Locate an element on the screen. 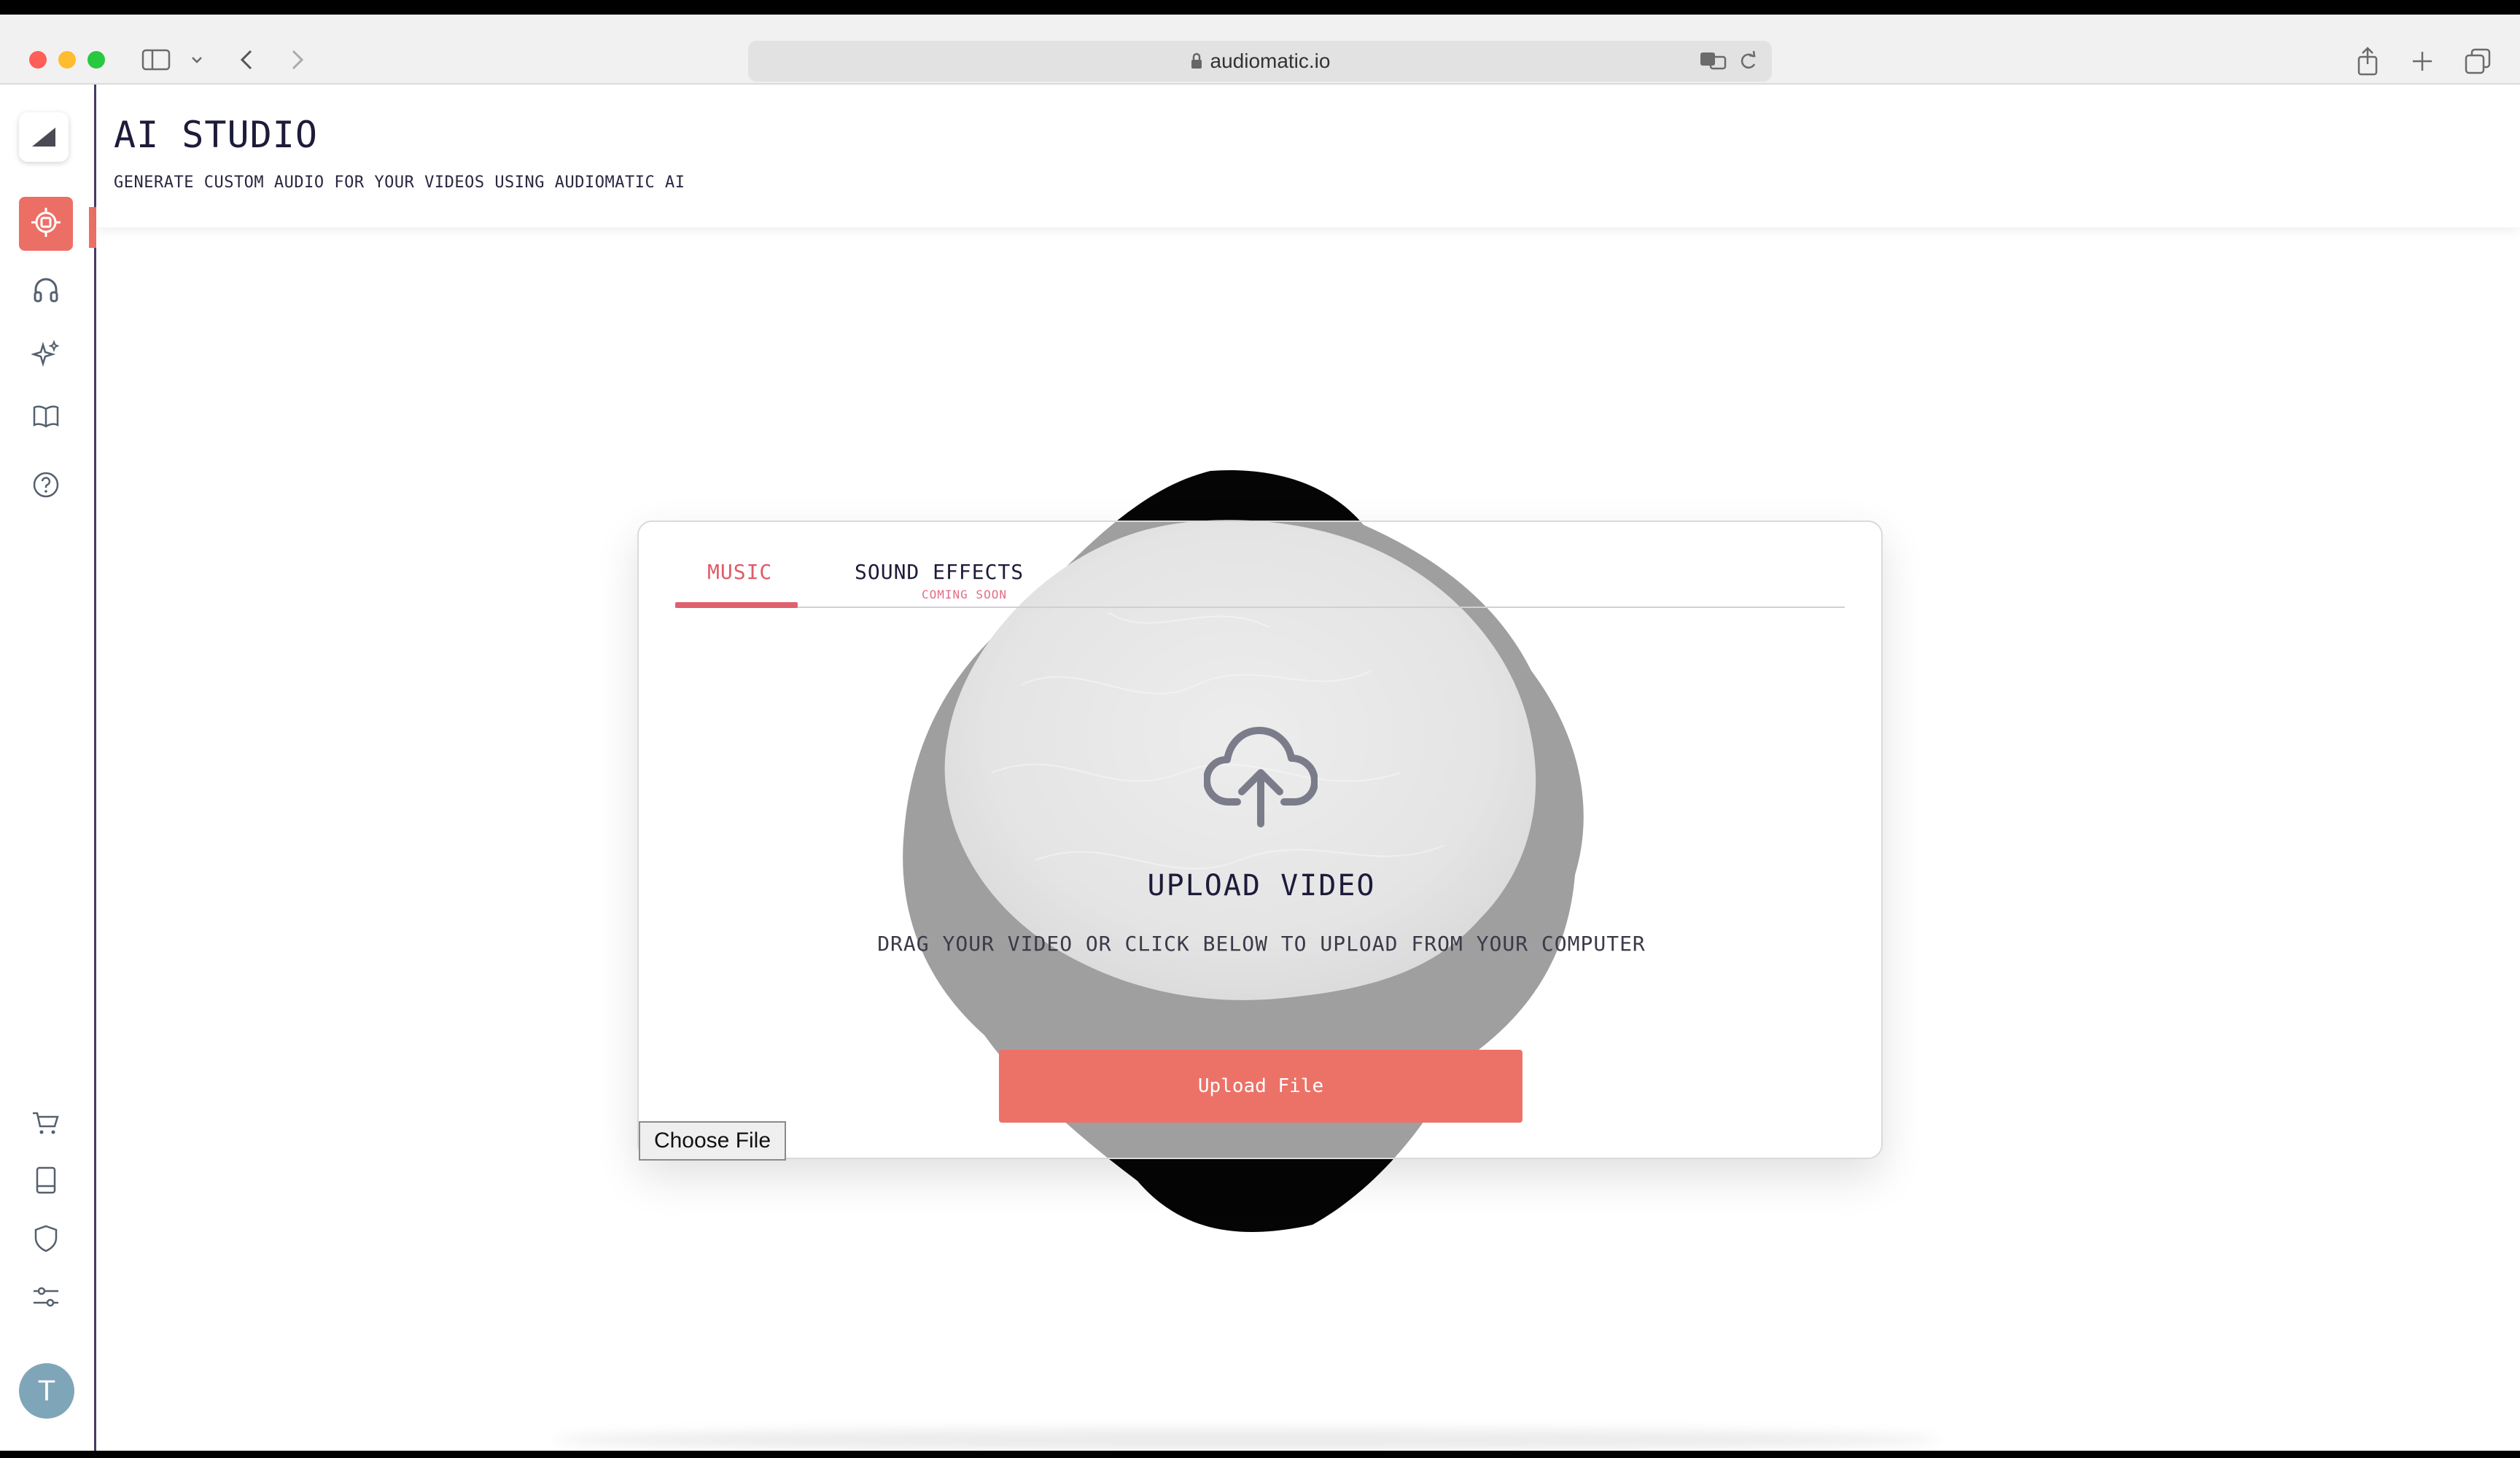 This screenshot has width=2520, height=1458. screen-bottom-edge is located at coordinates (1260, 1454).